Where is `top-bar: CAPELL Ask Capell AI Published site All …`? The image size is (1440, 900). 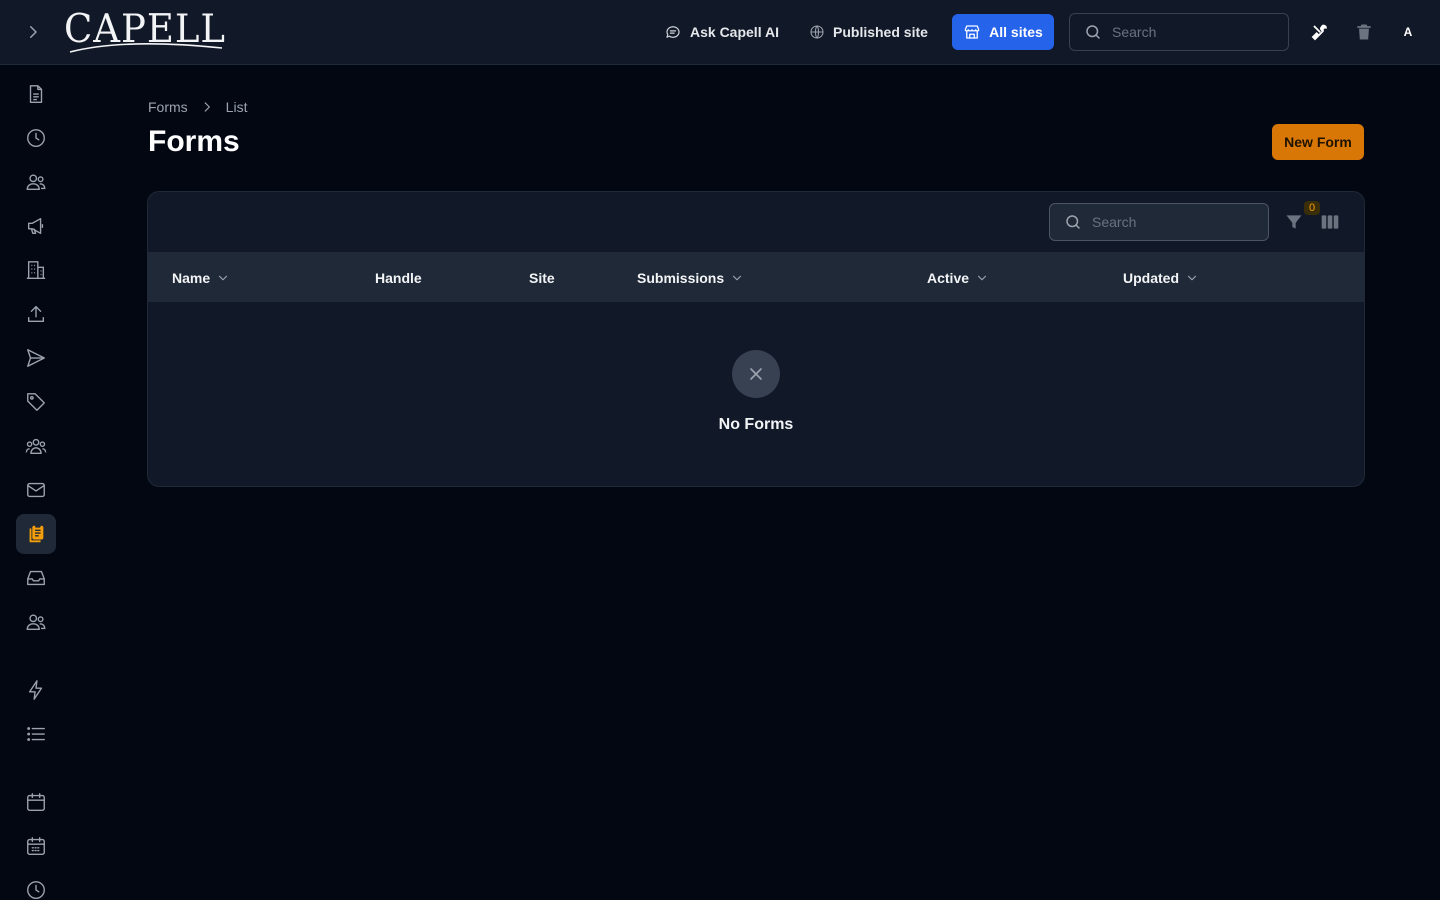 top-bar: CAPELL Ask Capell AI Published site All … is located at coordinates (720, 32).